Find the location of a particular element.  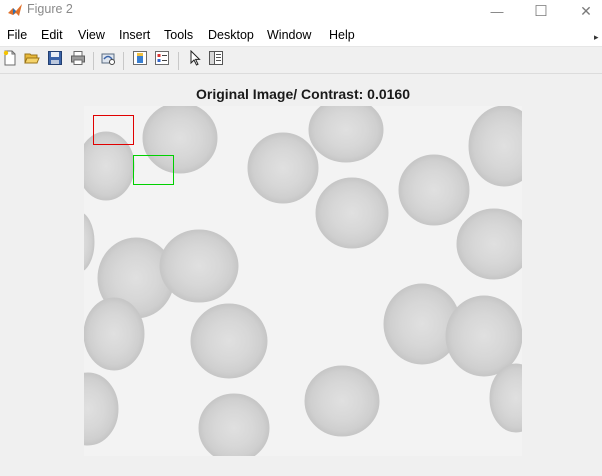

save-button is located at coordinates (55, 60).